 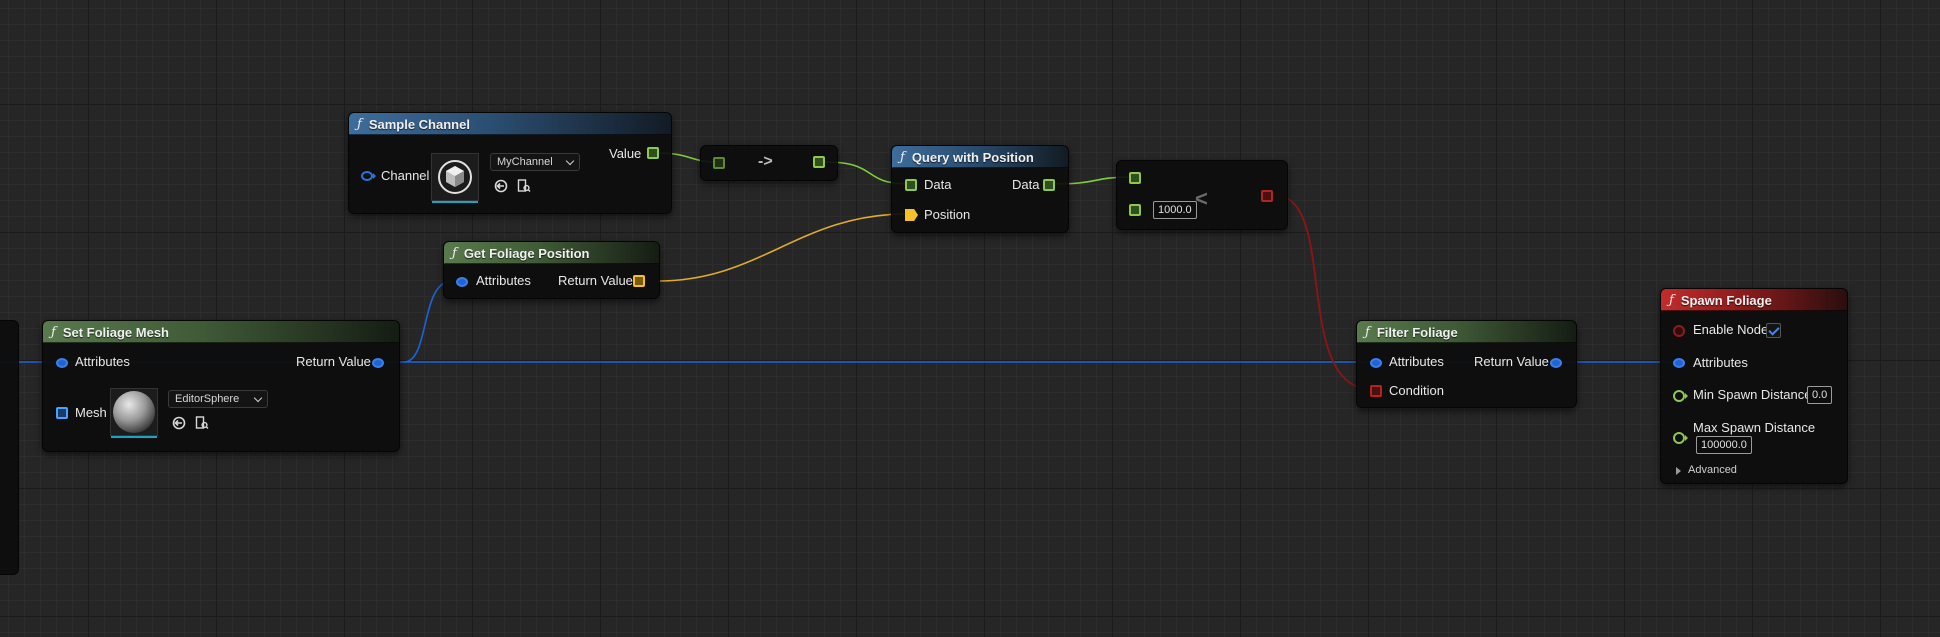 What do you see at coordinates (221, 332) in the screenshot?
I see `node-header: ƒ Set Foliage Mesh` at bounding box center [221, 332].